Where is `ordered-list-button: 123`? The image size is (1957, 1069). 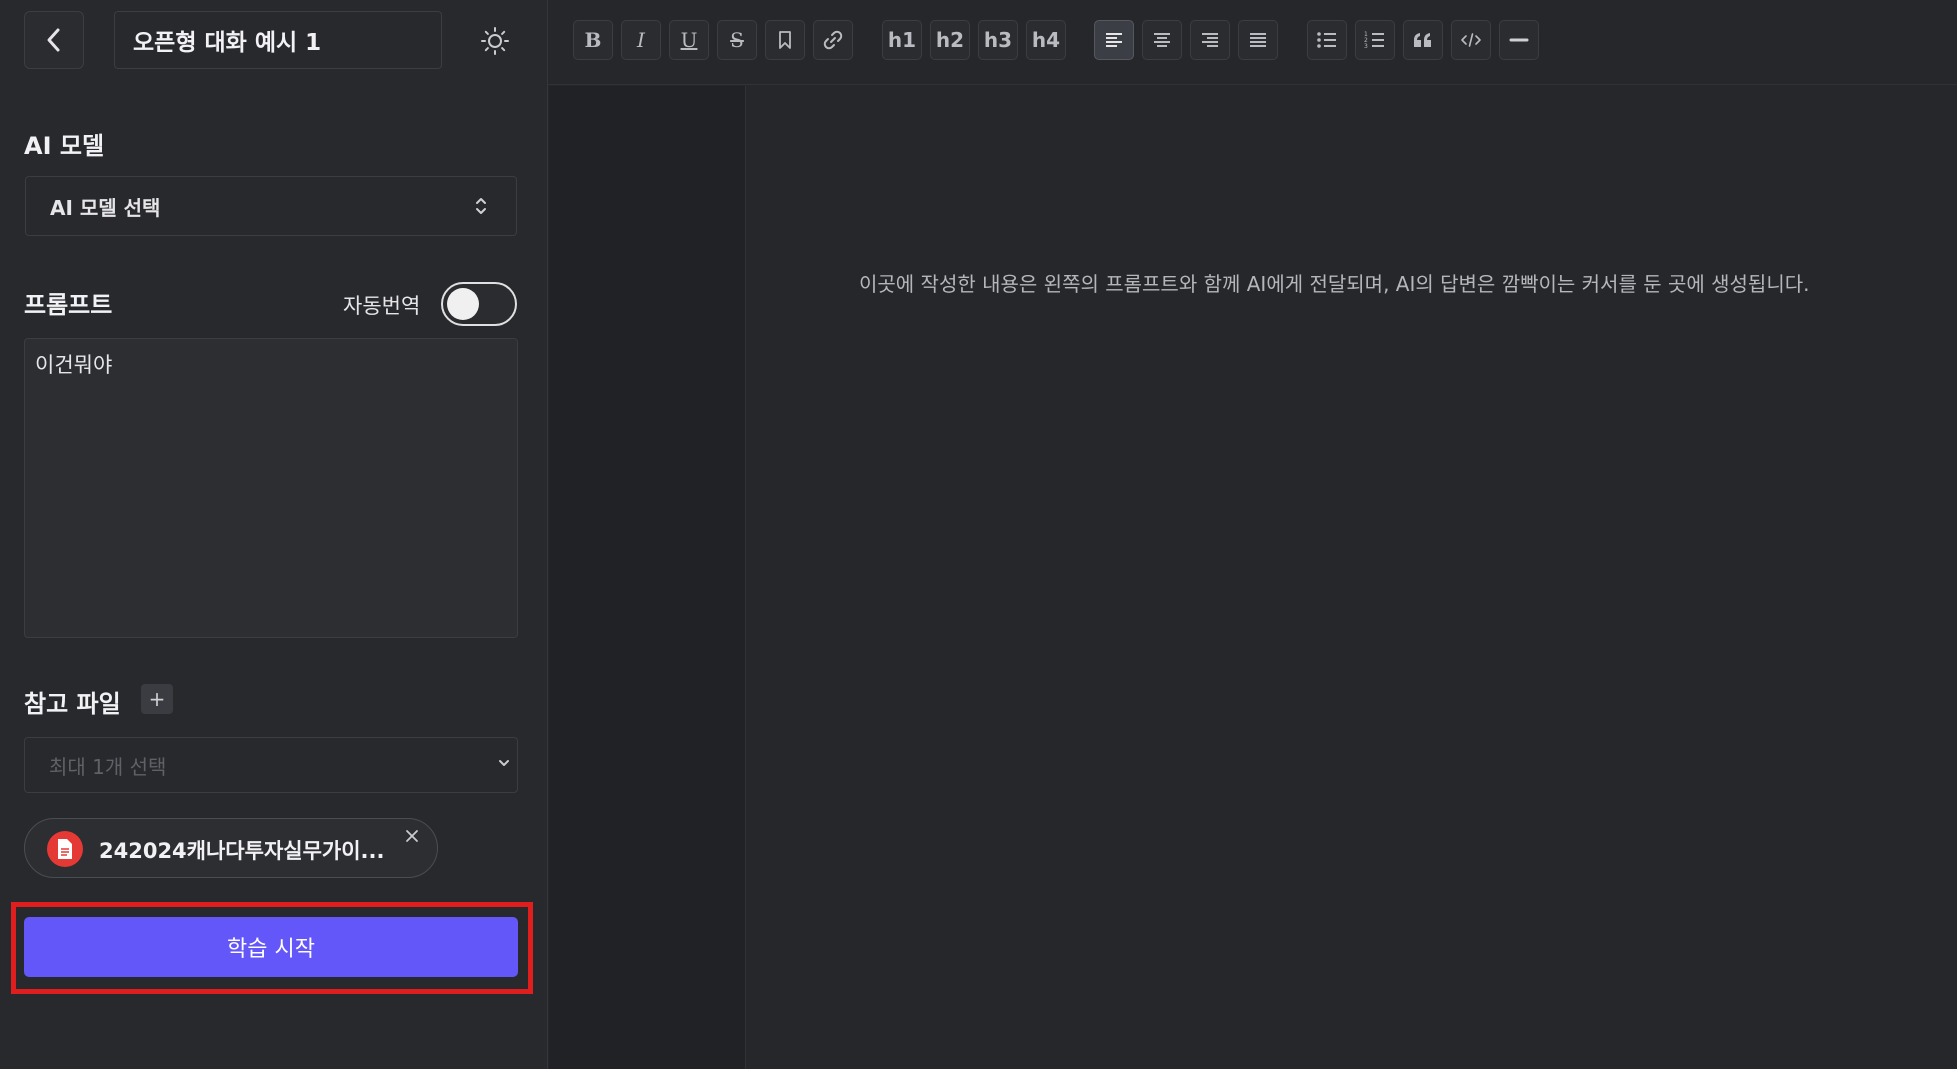 ordered-list-button: 123 is located at coordinates (1375, 40).